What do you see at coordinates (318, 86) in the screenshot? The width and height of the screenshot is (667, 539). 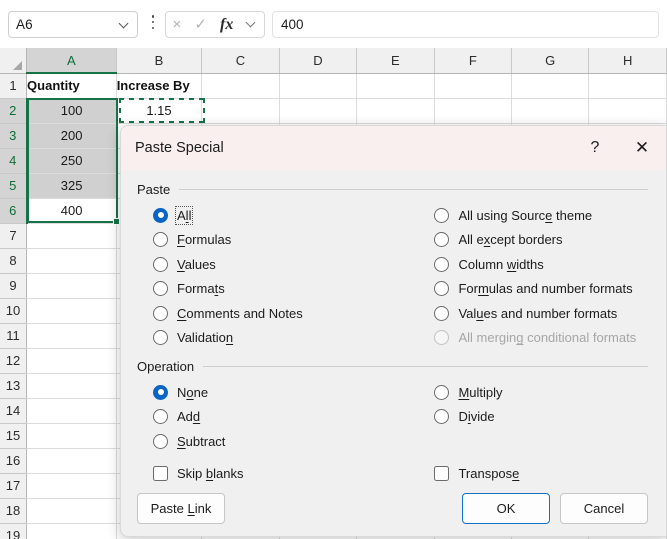 I see `cell-d1` at bounding box center [318, 86].